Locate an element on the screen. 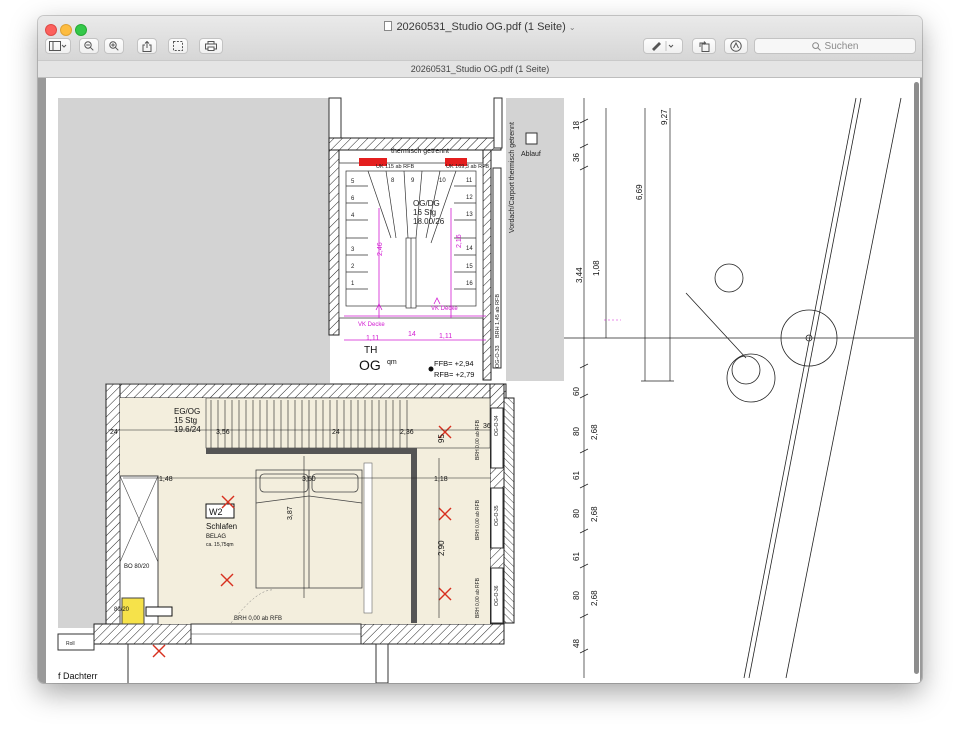 Image resolution: width=960 pixels, height=737 pixels. dim-14: 14 is located at coordinates (412, 334).